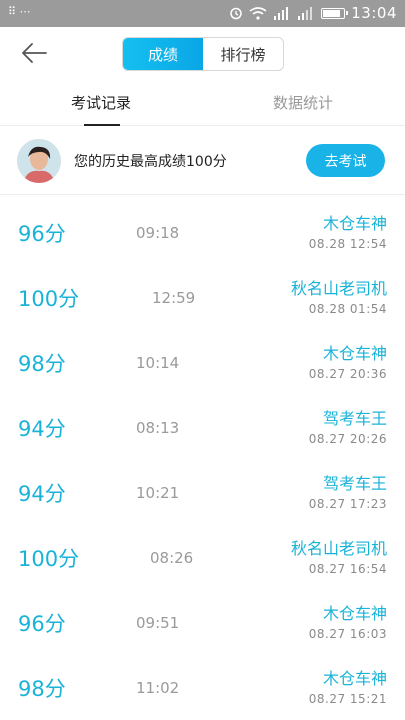  I want to click on wifi-icon, so click(258, 13).